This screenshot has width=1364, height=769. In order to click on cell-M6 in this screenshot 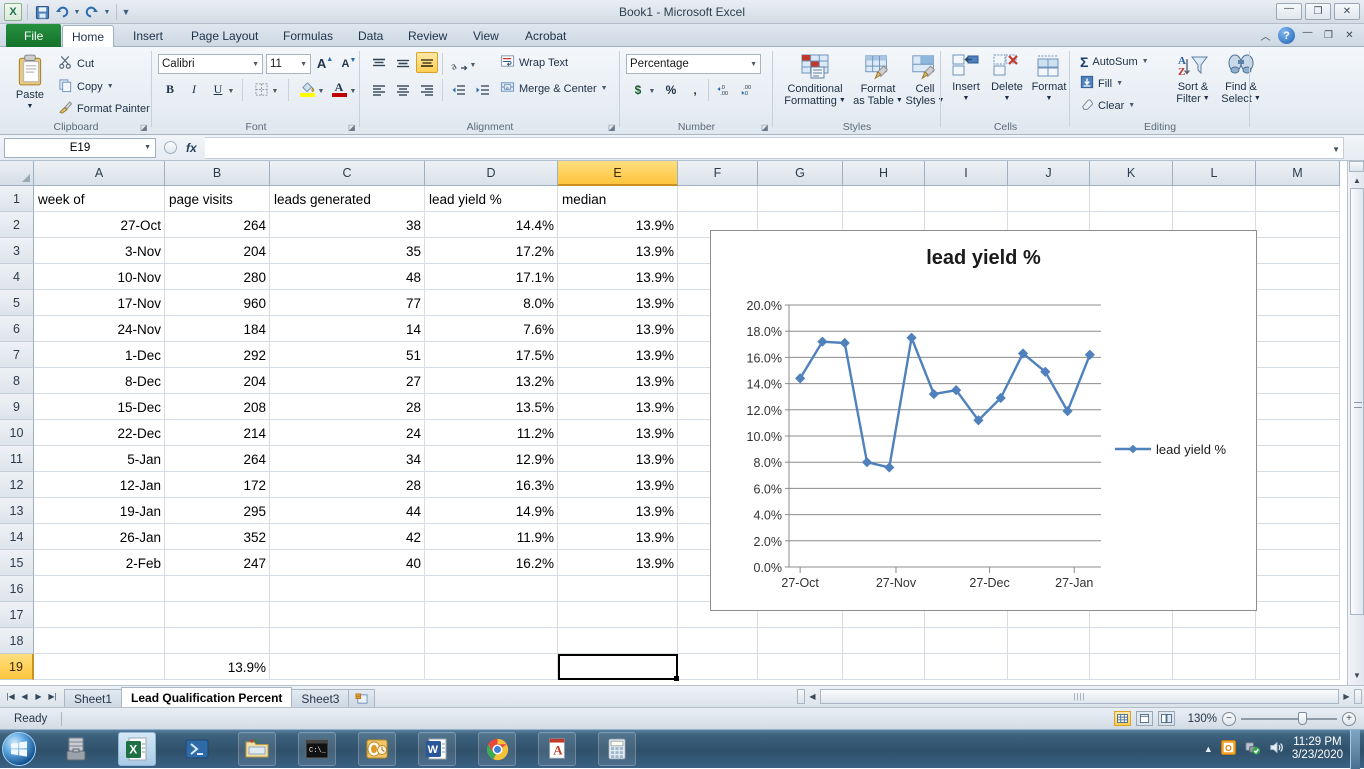, I will do `click(1298, 329)`.